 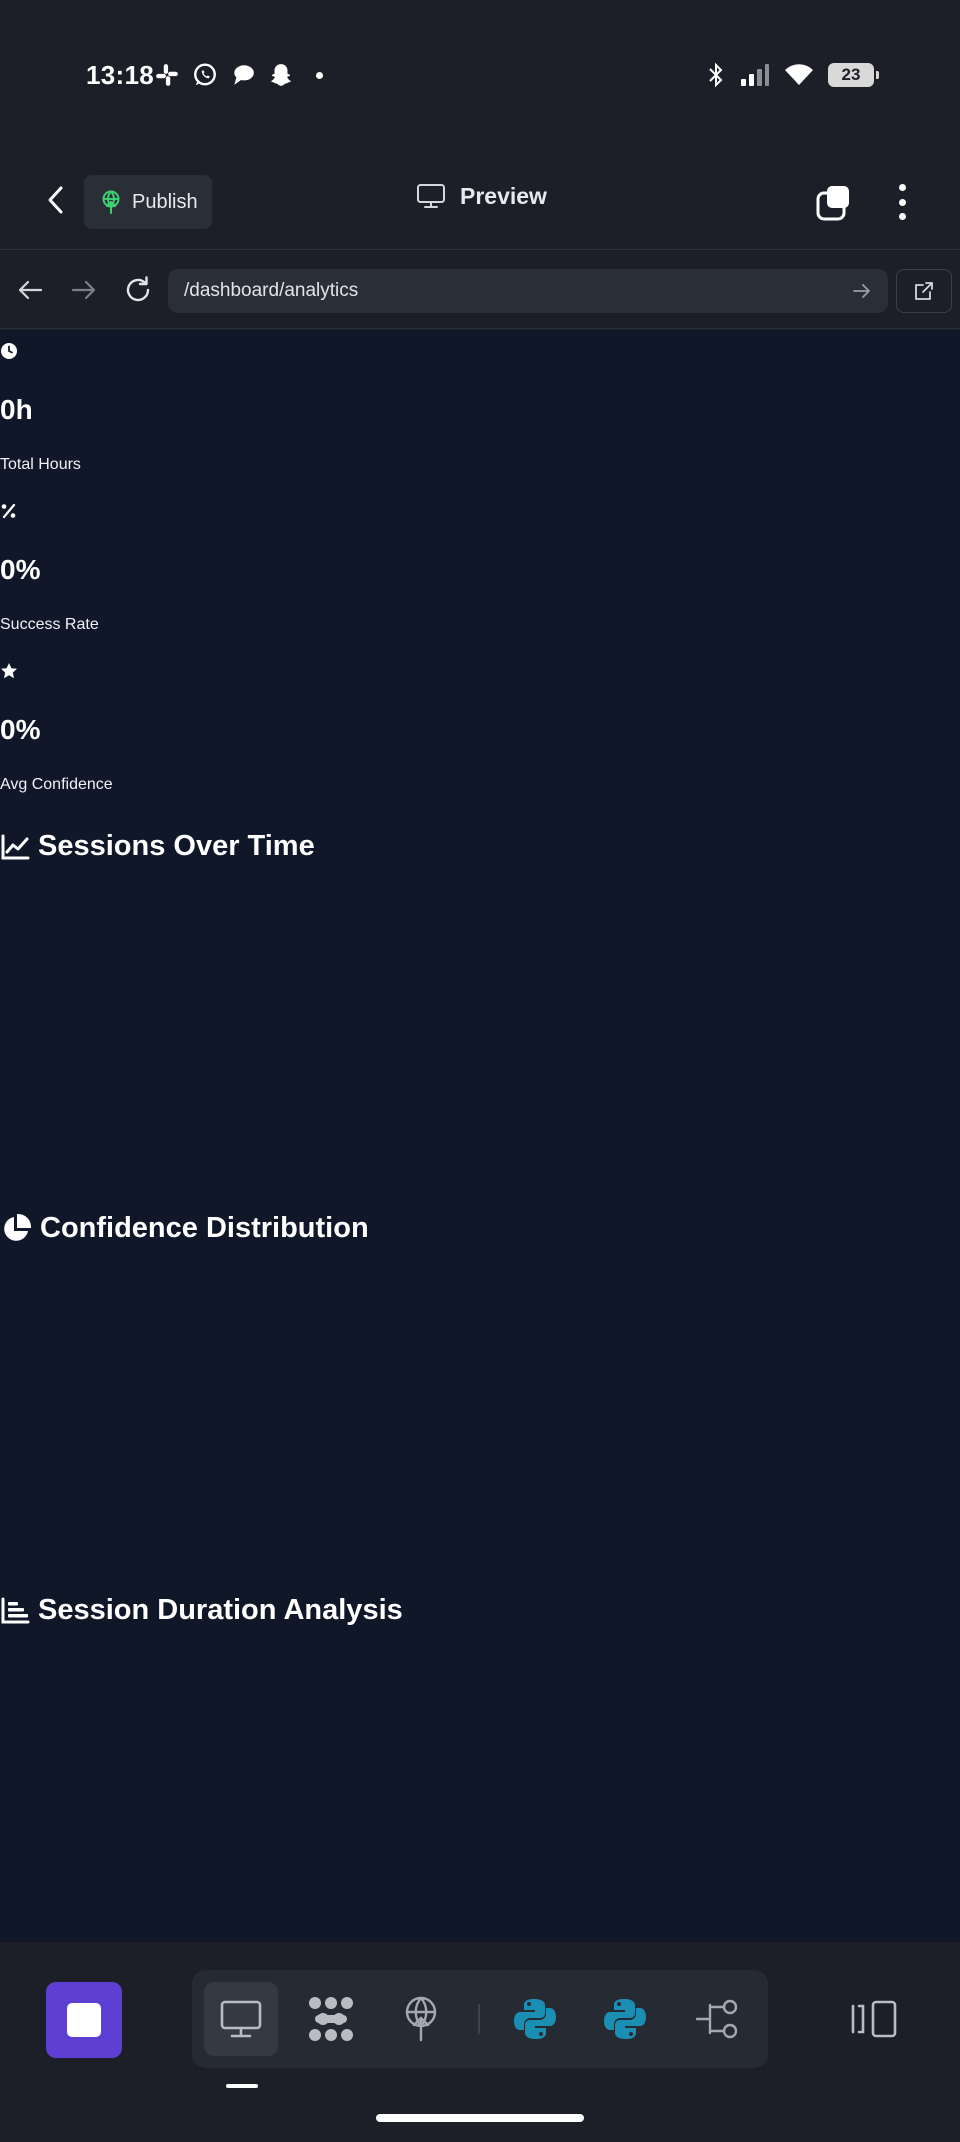 I want to click on bar-chart-icon, so click(x=15, y=1610).